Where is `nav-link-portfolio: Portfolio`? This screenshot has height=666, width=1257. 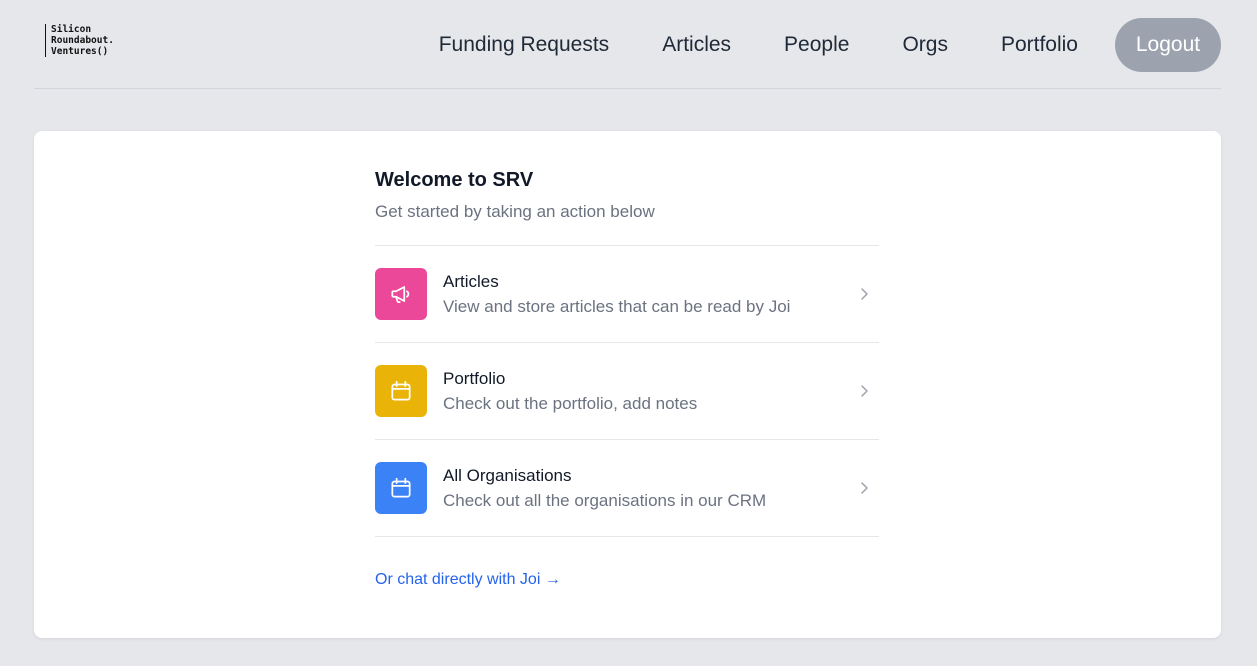 nav-link-portfolio: Portfolio is located at coordinates (1039, 45).